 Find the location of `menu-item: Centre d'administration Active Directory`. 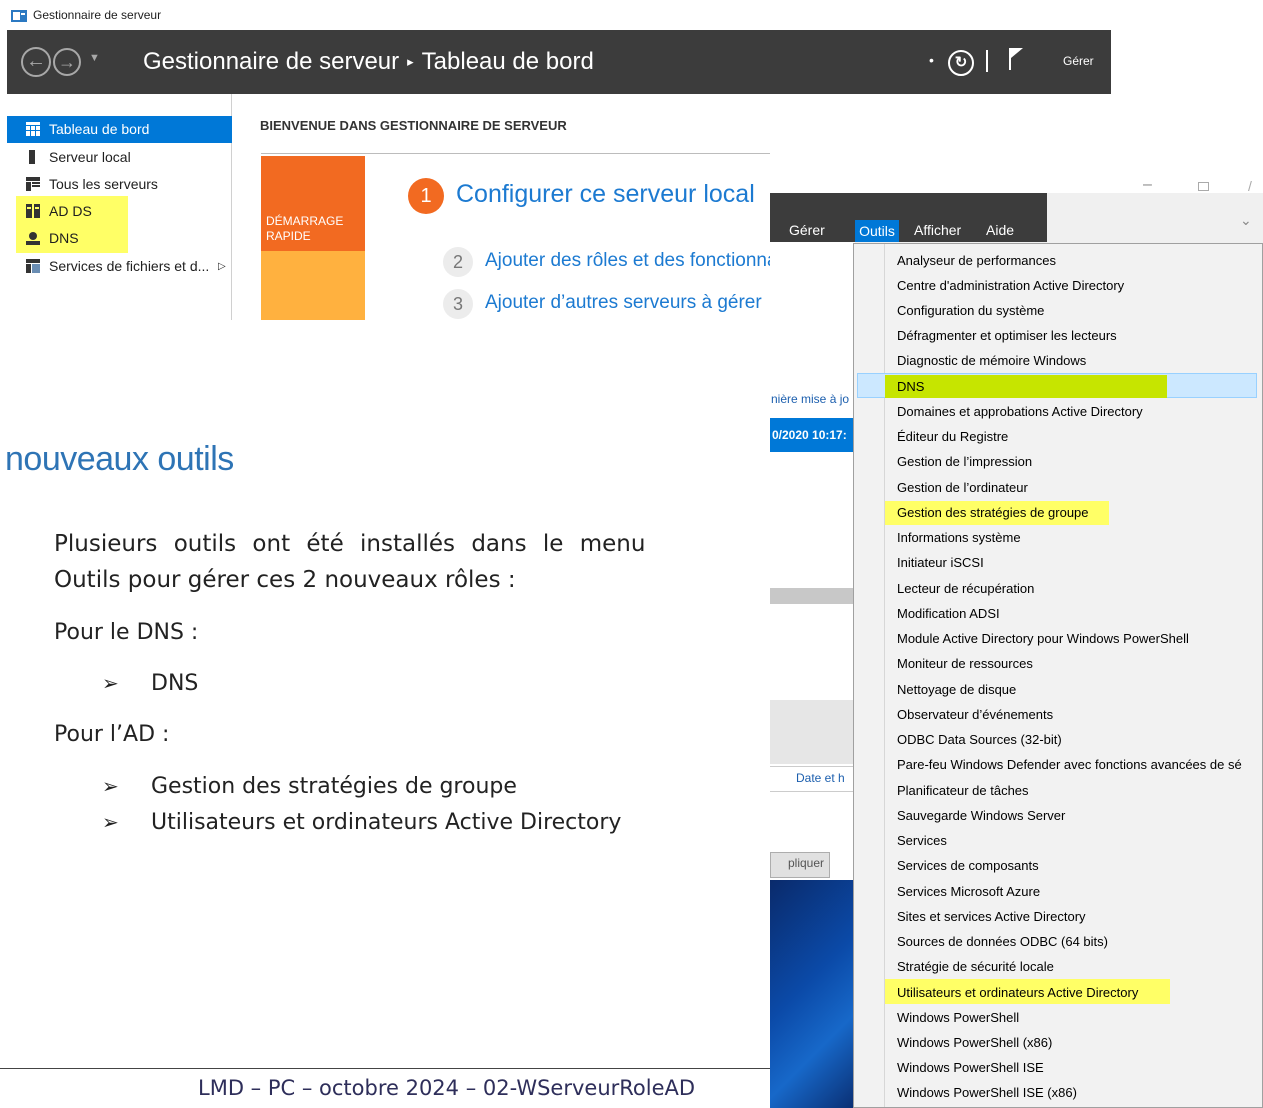

menu-item: Centre d'administration Active Directory is located at coordinates (1010, 286).